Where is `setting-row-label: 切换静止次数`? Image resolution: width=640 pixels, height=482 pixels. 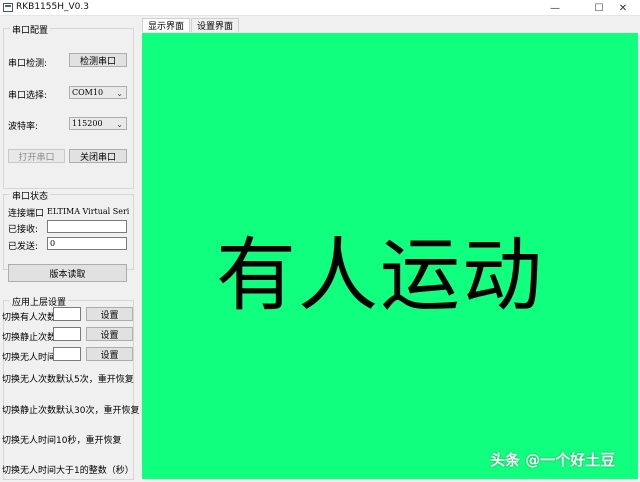 setting-row-label: 切换静止次数 is located at coordinates (29, 338).